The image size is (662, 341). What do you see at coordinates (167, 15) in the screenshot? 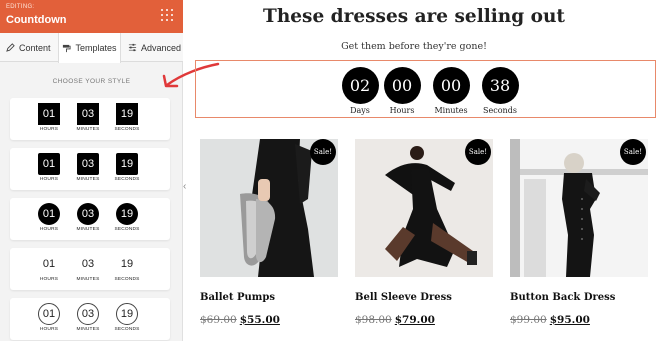
I see `grid-menu-icon` at bounding box center [167, 15].